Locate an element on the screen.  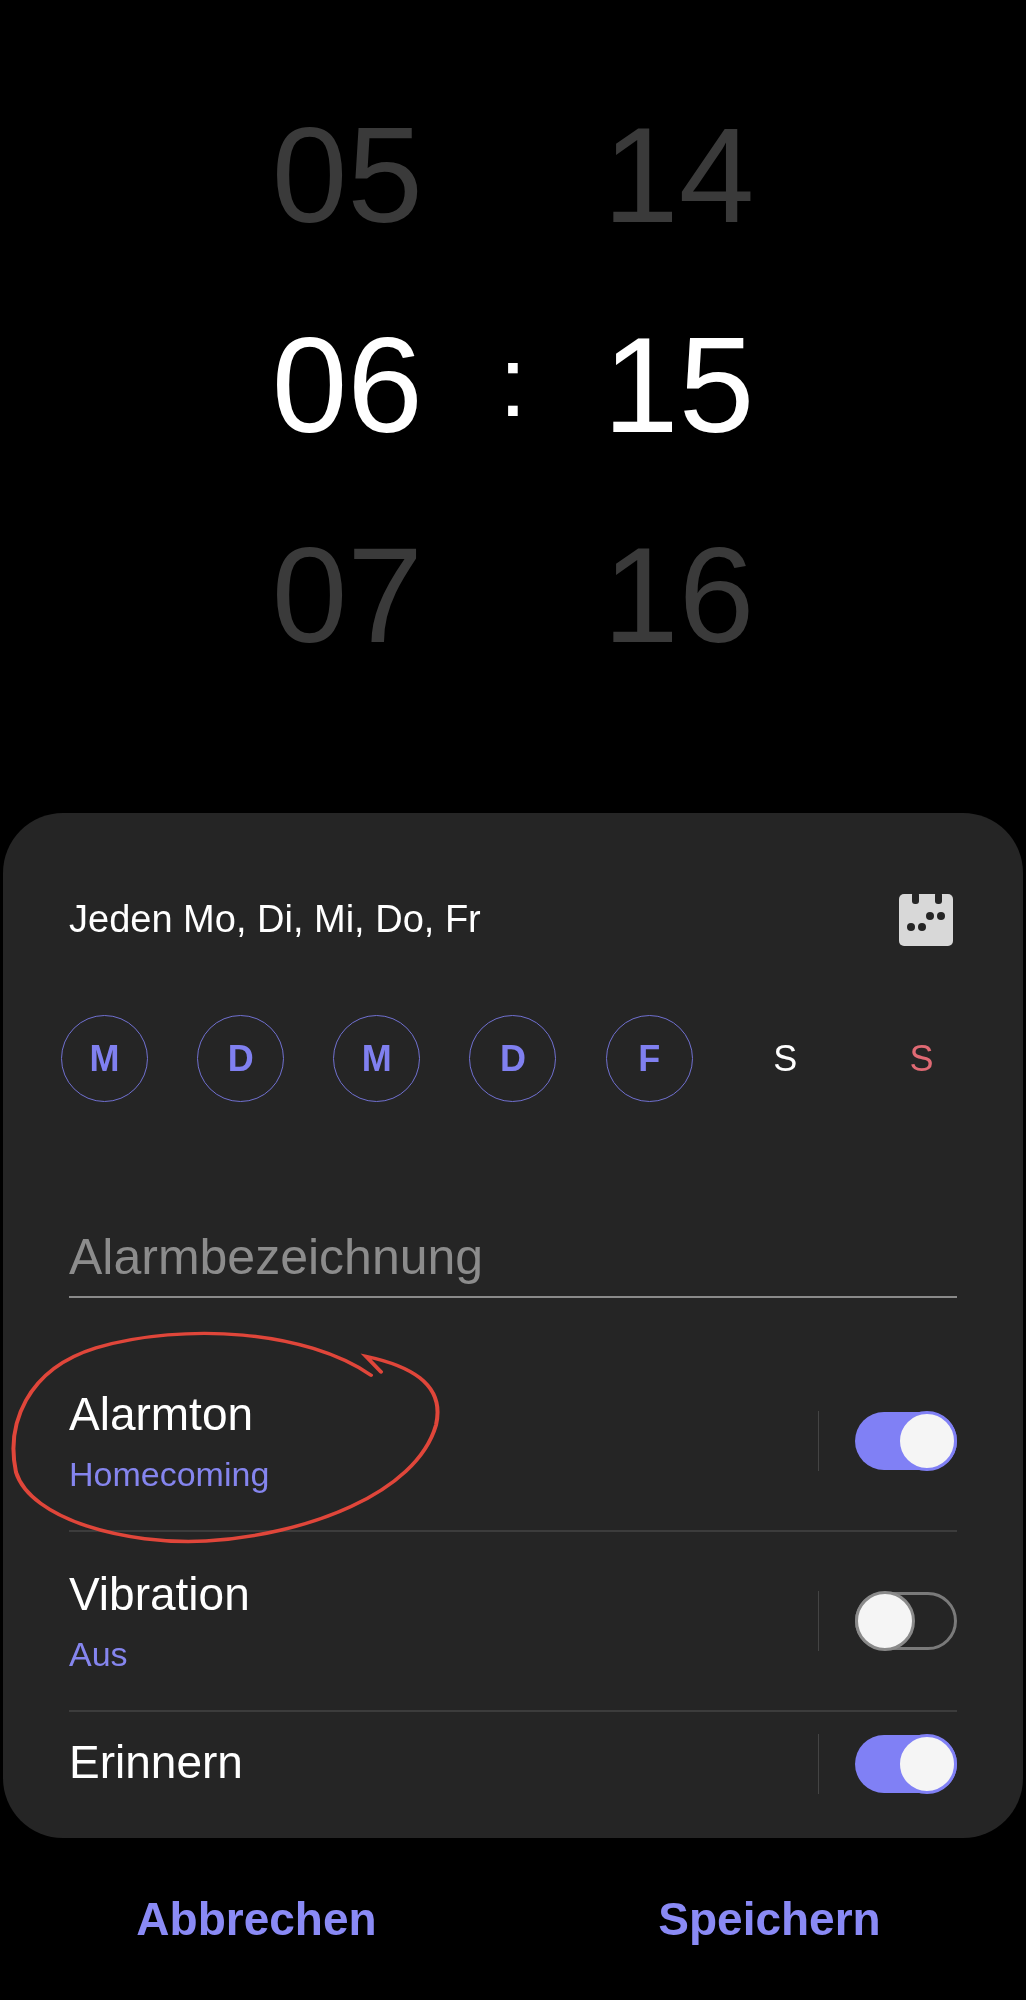
setting-value: Aus is located at coordinates (99, 1654).